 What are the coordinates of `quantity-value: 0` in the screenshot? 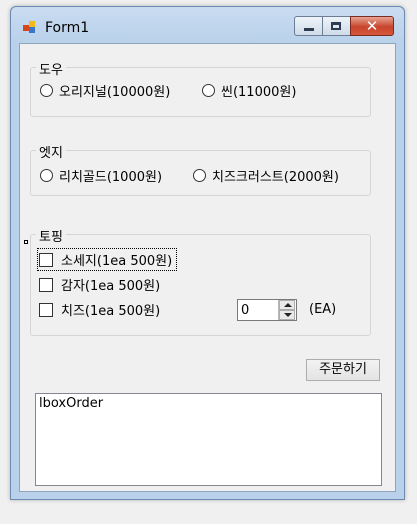 It's located at (245, 310).